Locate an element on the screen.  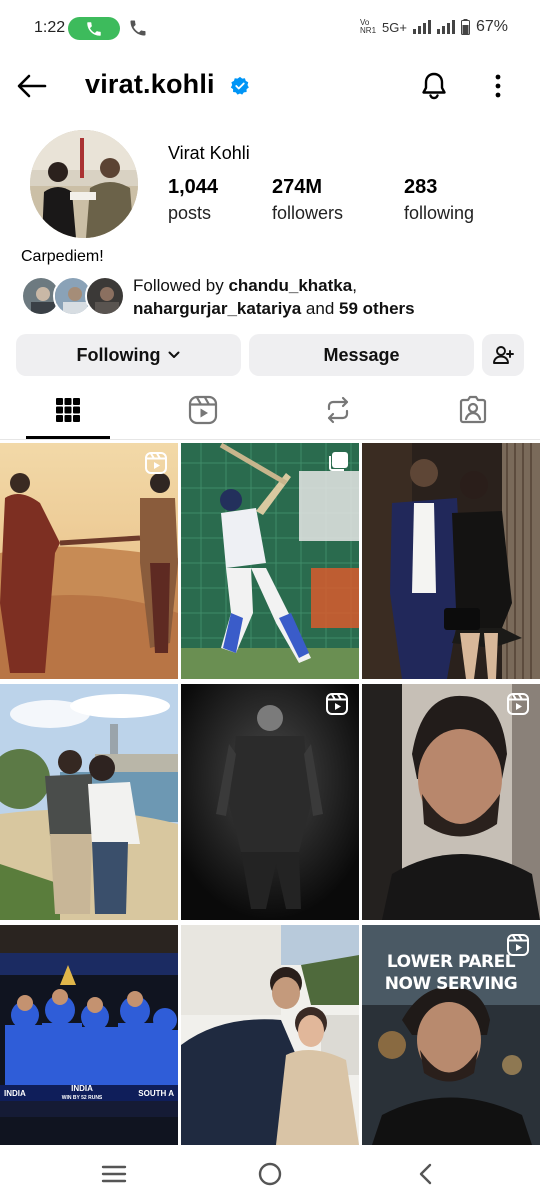
arrow-left-icon is located at coordinates (32, 86).